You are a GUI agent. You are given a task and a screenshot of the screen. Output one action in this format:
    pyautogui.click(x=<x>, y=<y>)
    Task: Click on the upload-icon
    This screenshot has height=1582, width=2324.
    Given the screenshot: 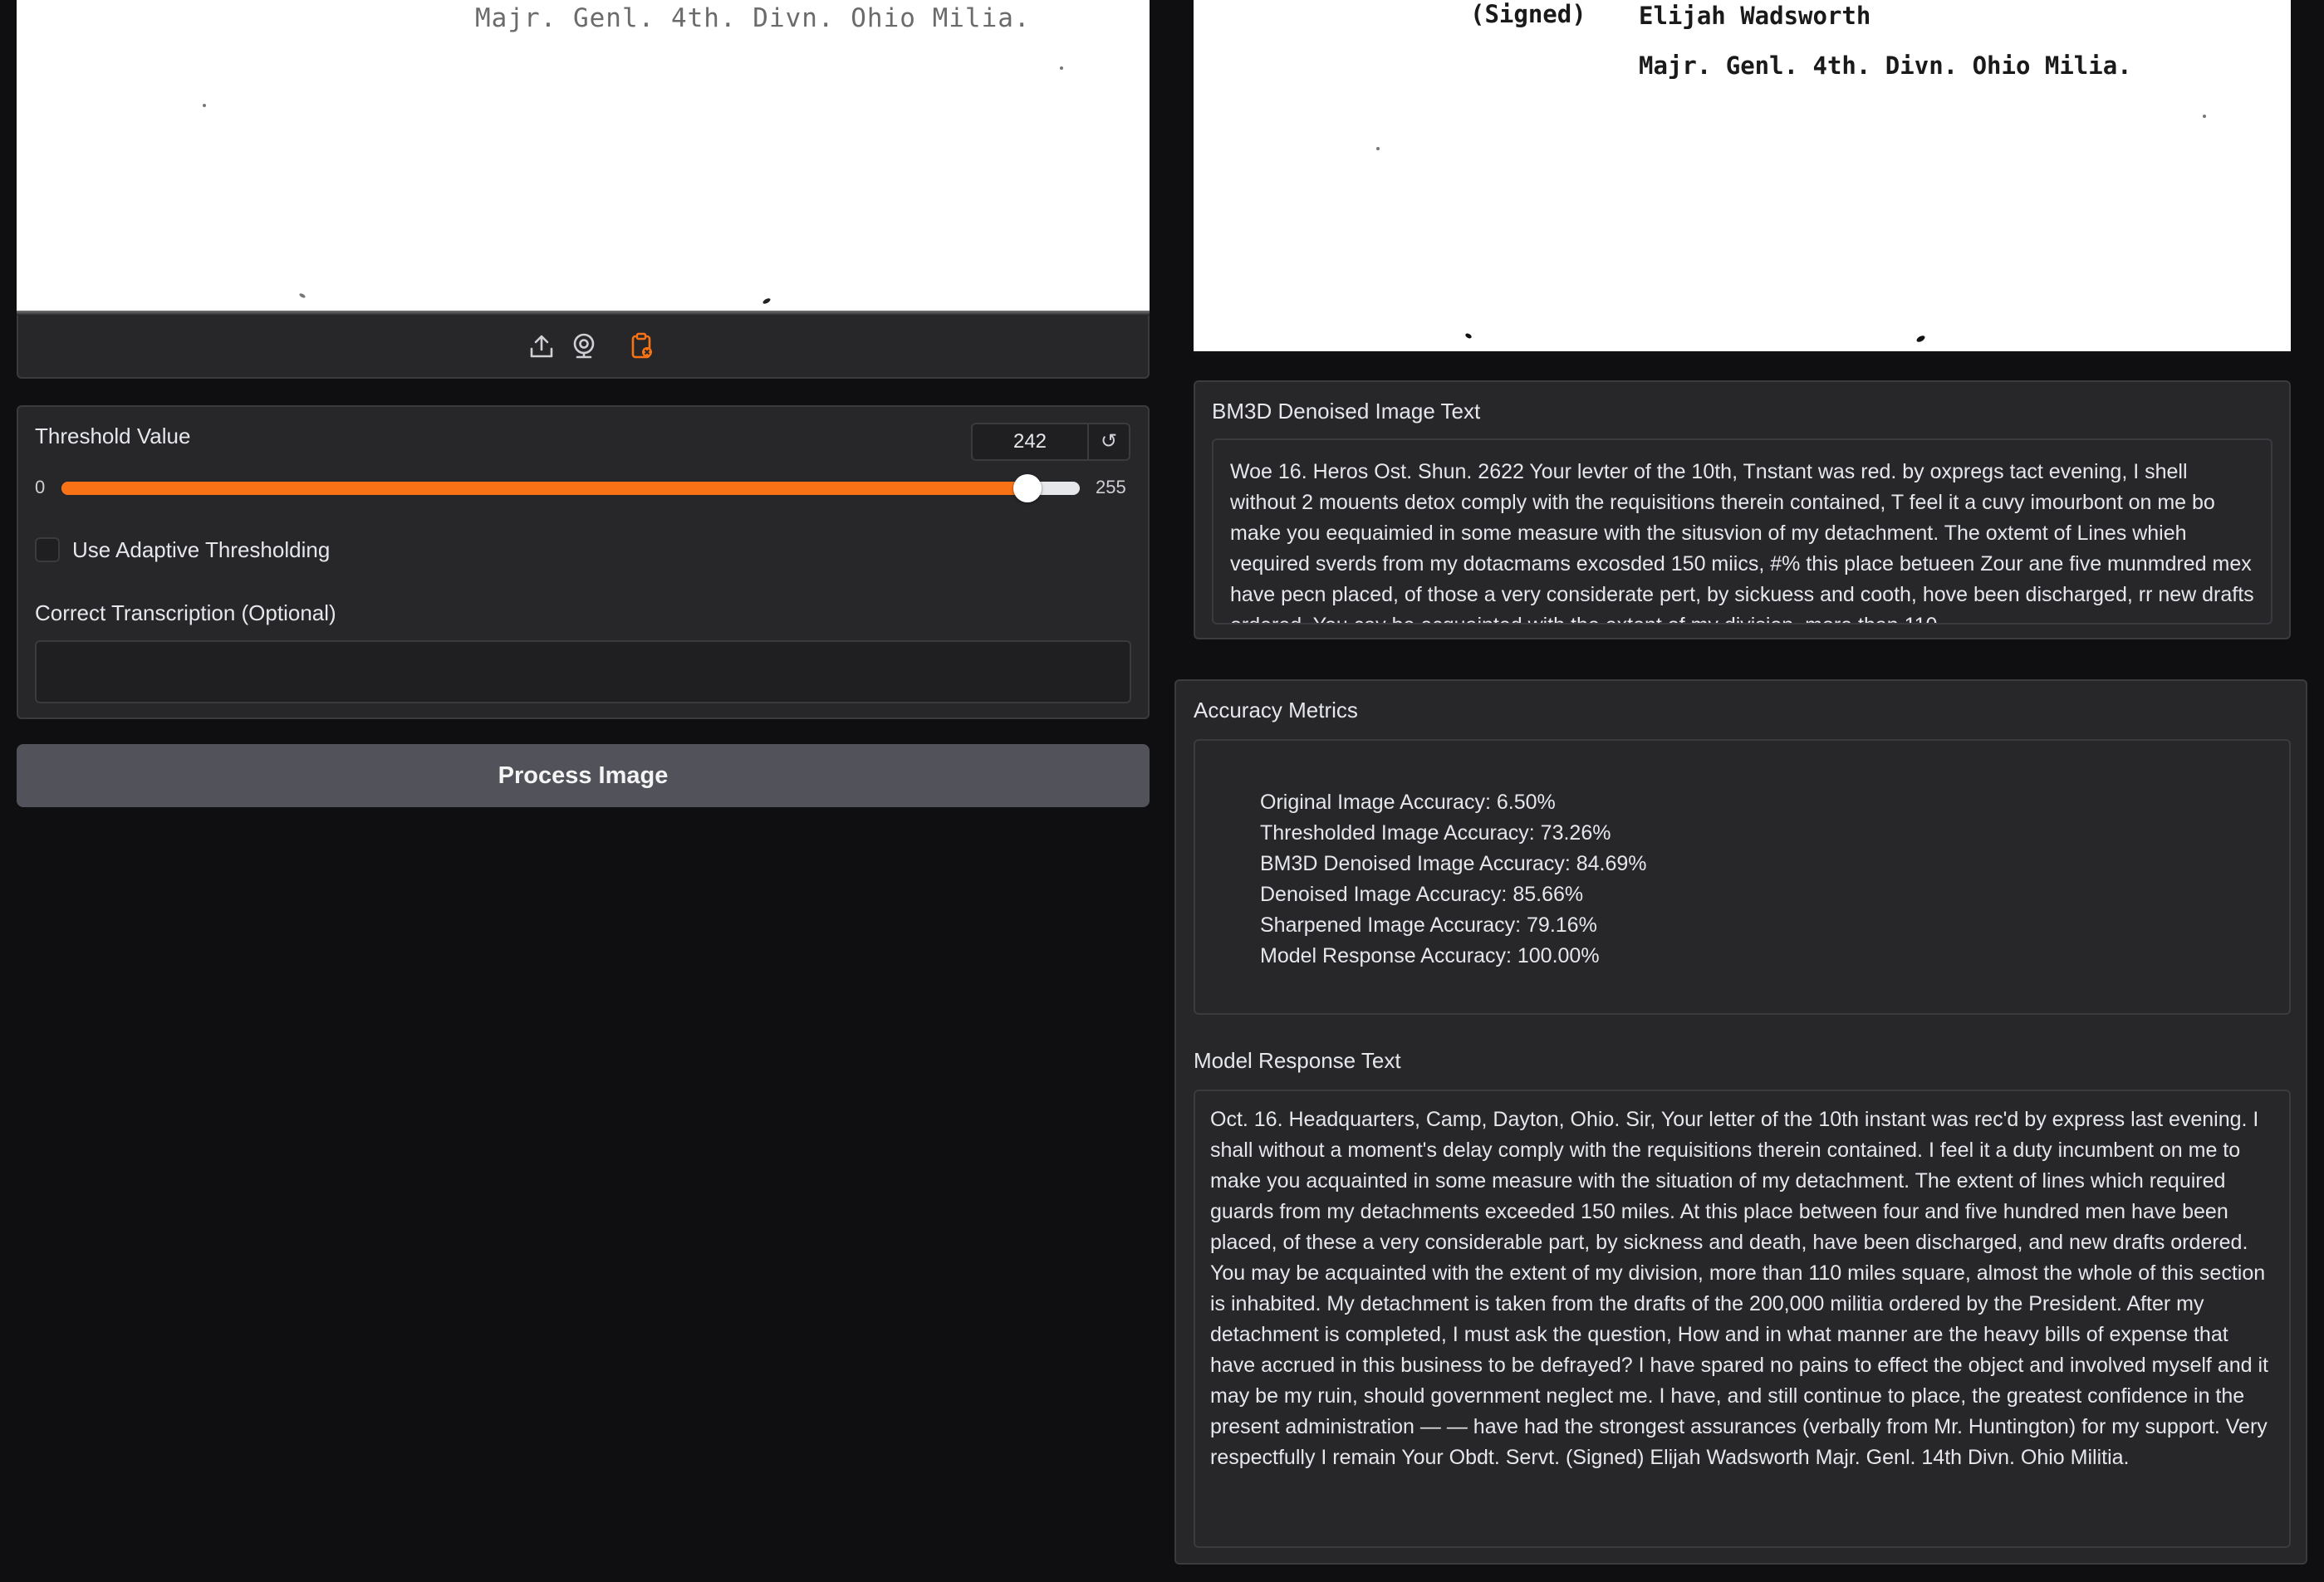 What is the action you would take?
    pyautogui.click(x=541, y=346)
    